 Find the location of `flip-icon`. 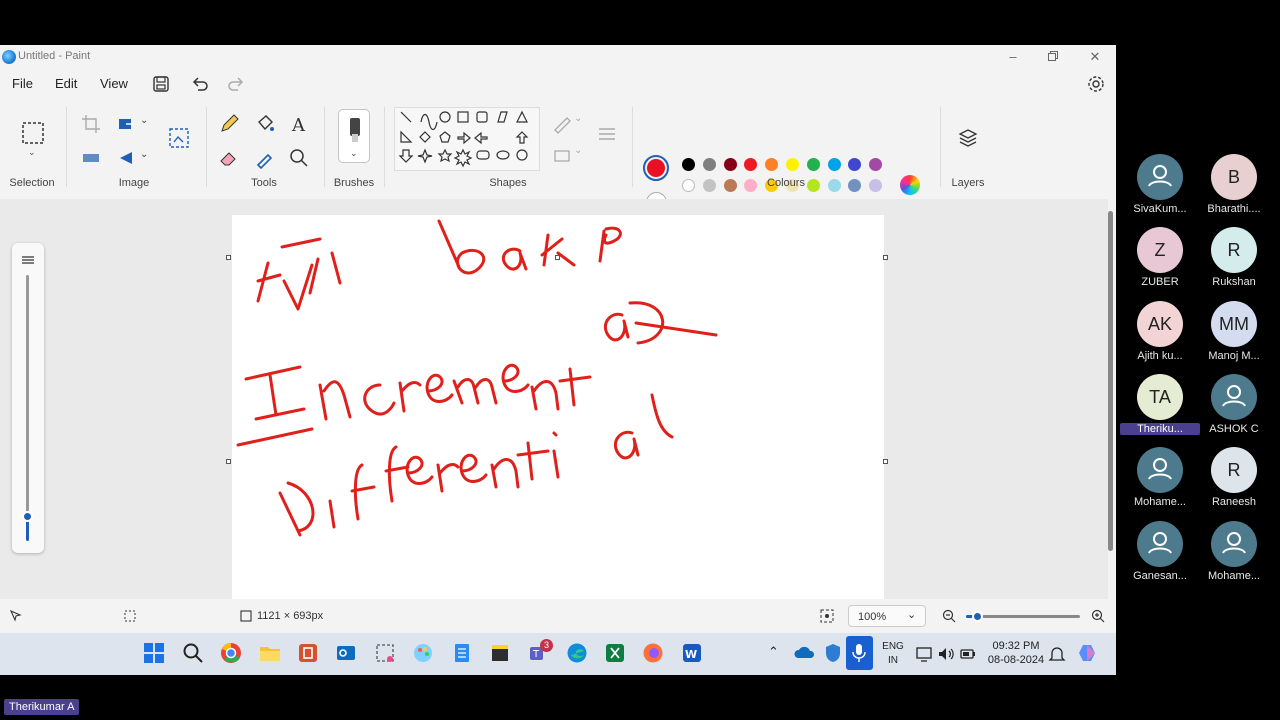

flip-icon is located at coordinates (91, 158).